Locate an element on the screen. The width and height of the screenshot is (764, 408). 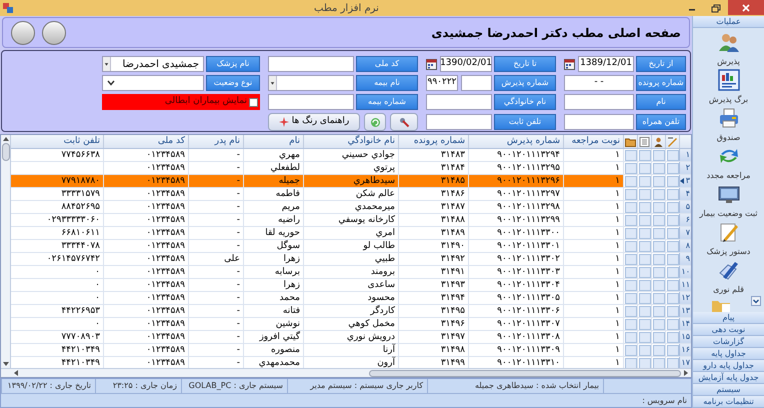
table-row: ۳ ۱ ۹۰۰۱۲۰۱۱۱۳۲۹۶ ۳۱۴۸۵ سيدطاهري جميله - ۰۱۲۳۴۵۸۹ ۷۷۹۱۸۷۸۰ is located at coordinates (351, 181).